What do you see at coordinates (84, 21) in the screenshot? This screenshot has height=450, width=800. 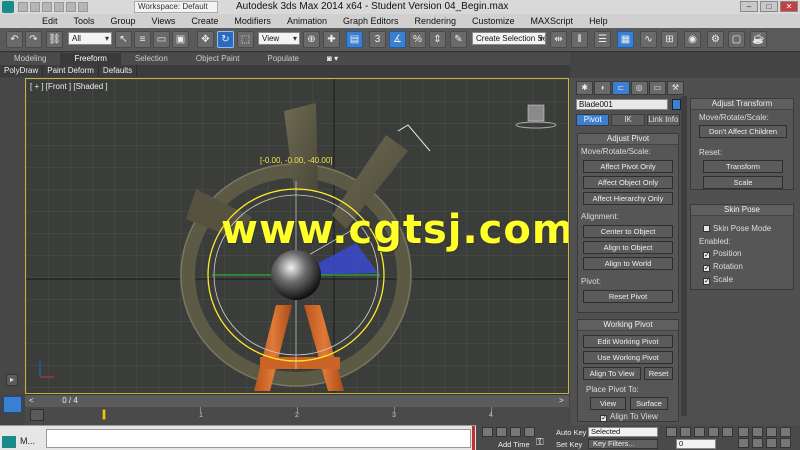 I see `menu-tools: Tools` at bounding box center [84, 21].